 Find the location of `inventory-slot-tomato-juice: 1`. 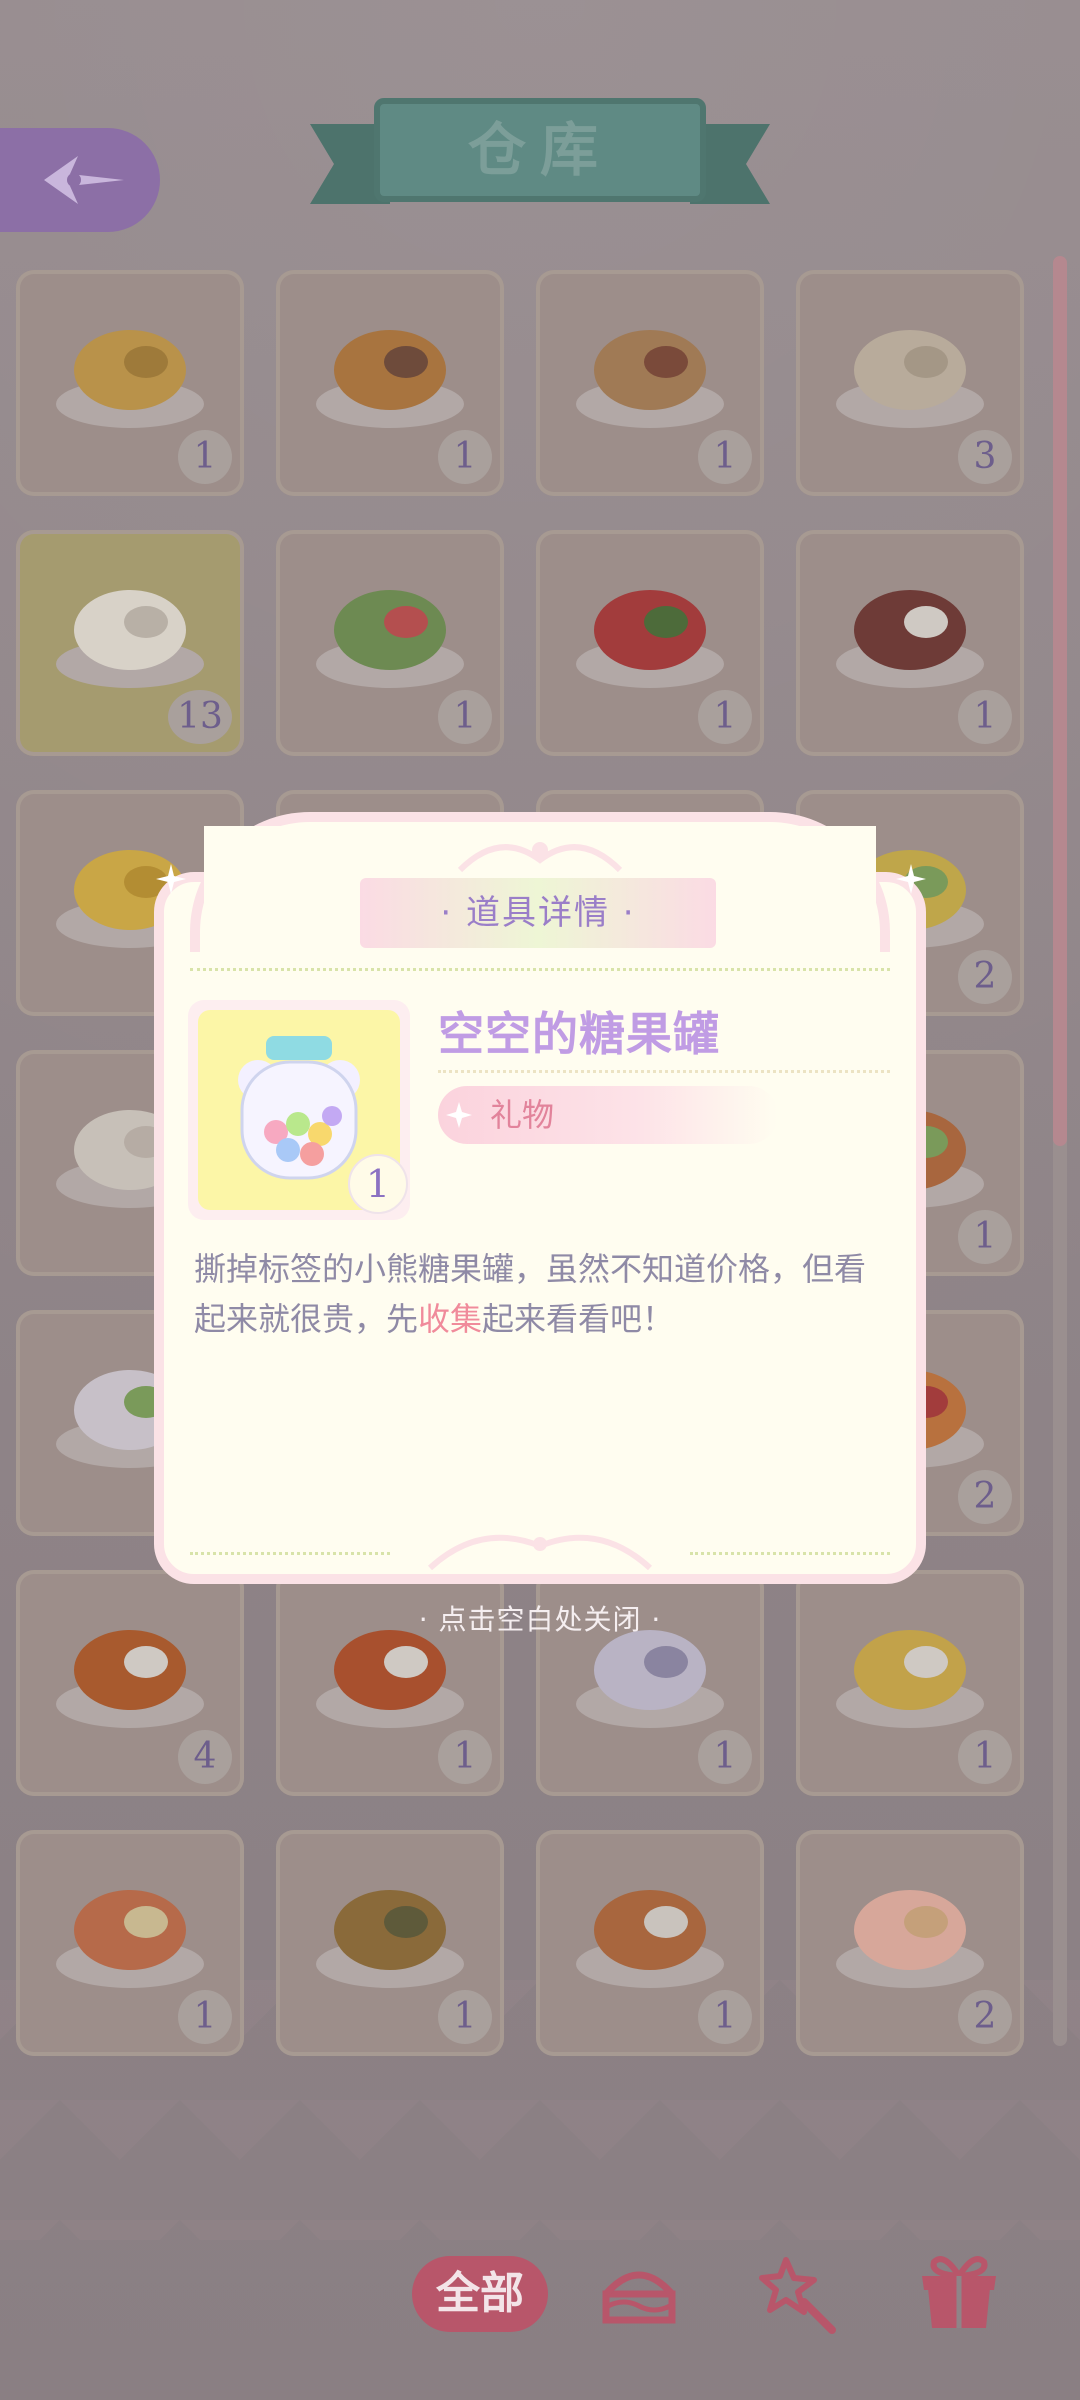

inventory-slot-tomato-juice: 1 is located at coordinates (650, 643).